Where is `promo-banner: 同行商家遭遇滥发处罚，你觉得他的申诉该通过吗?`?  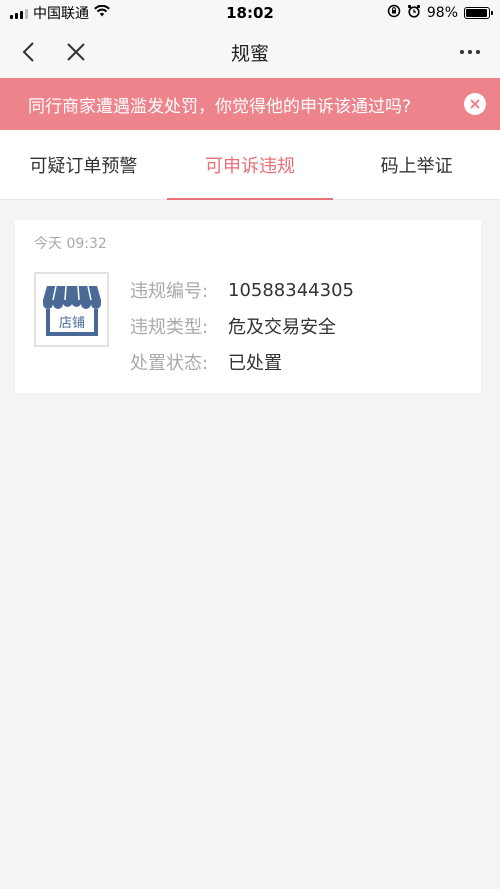
promo-banner: 同行商家遭遇滥发处罚，你觉得他的申诉该通过吗? is located at coordinates (250, 104).